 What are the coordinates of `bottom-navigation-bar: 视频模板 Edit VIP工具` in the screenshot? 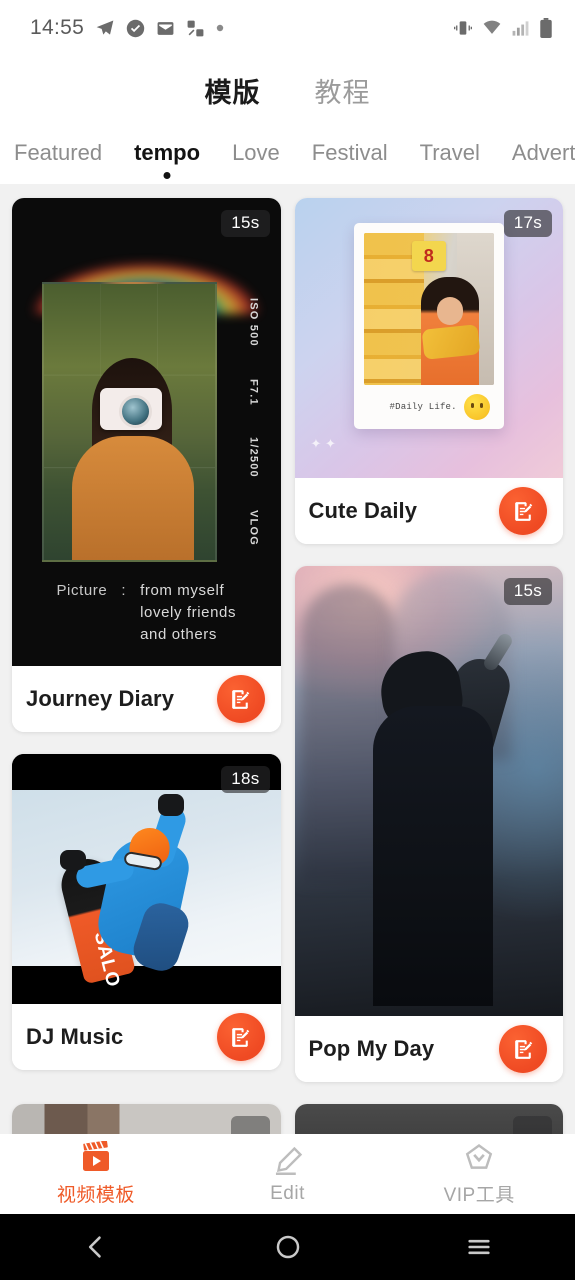 It's located at (287, 1174).